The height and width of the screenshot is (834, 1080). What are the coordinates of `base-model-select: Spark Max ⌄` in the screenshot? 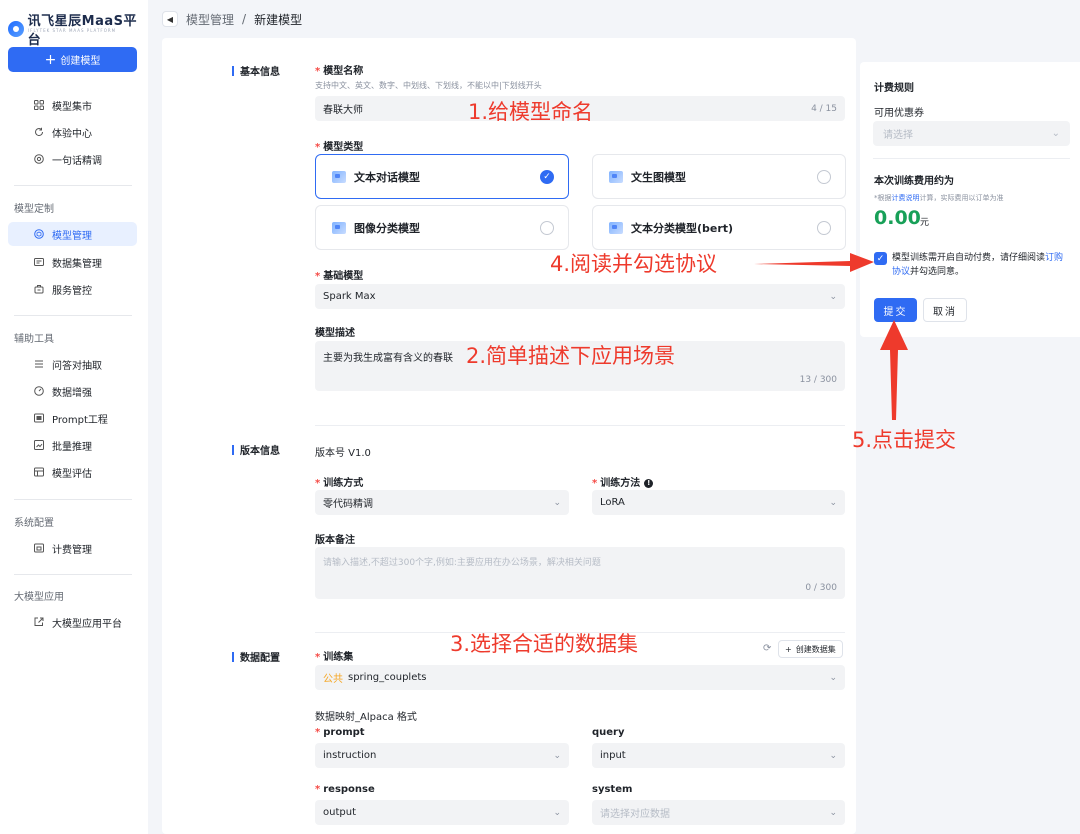 It's located at (580, 296).